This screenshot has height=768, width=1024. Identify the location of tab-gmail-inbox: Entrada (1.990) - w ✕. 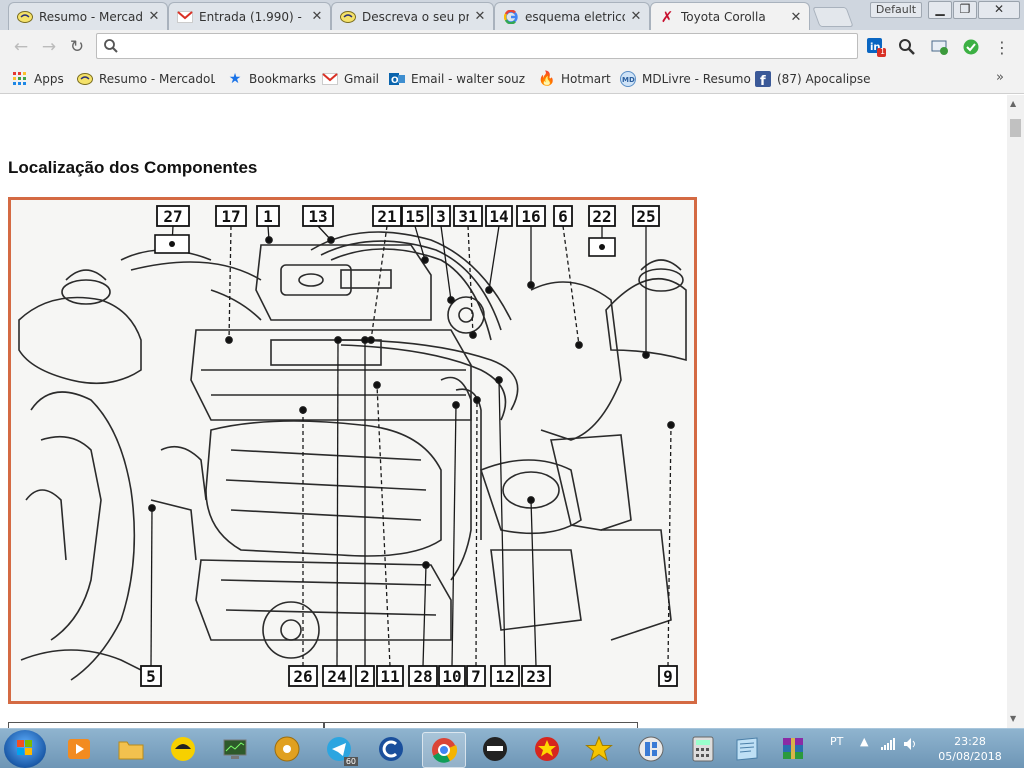
(249, 16).